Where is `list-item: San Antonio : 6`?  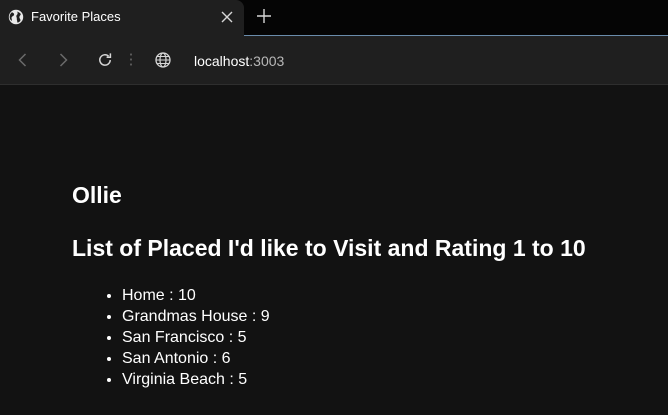
list-item: San Antonio : 6 is located at coordinates (196, 358).